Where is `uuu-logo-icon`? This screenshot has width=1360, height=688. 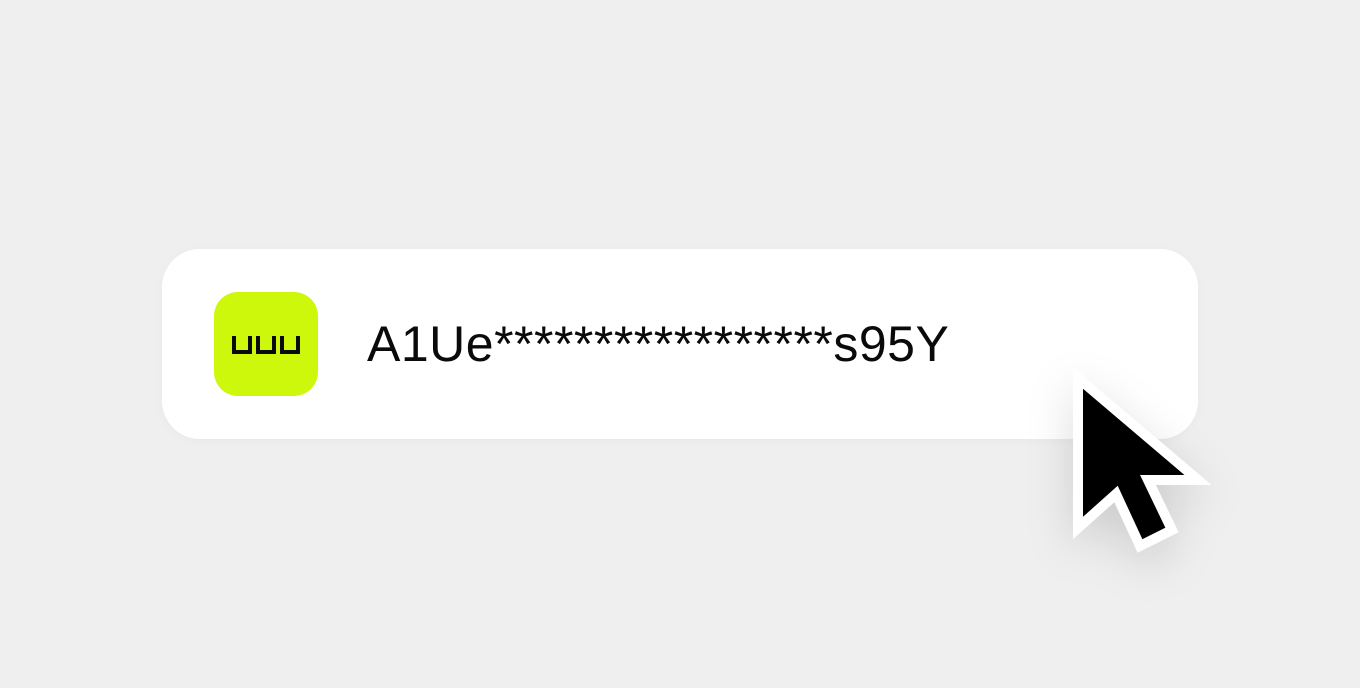 uuu-logo-icon is located at coordinates (266, 345).